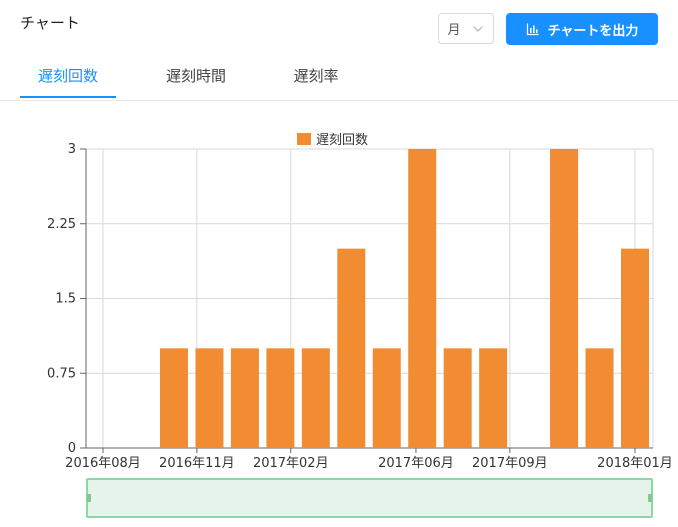 This screenshot has height=527, width=678. I want to click on export-chart-button: チャートを出力, so click(582, 29).